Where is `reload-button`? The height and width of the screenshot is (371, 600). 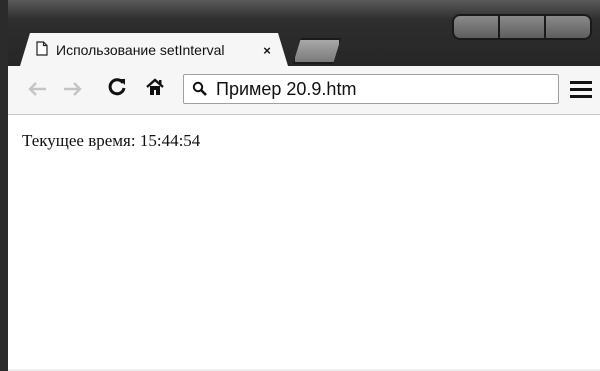 reload-button is located at coordinates (117, 90).